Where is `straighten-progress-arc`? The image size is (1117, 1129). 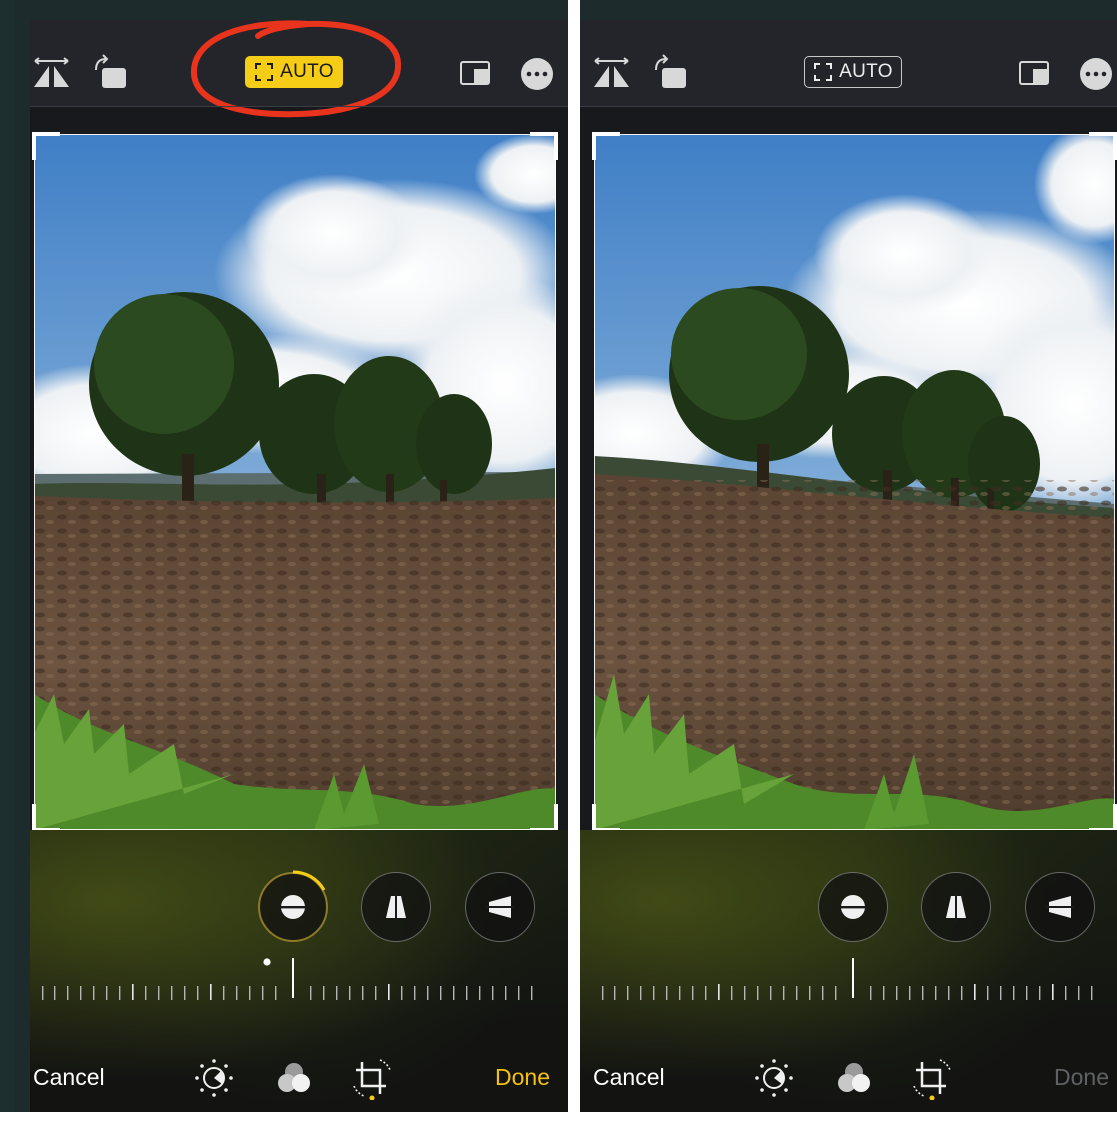
straighten-progress-arc is located at coordinates (309, 880).